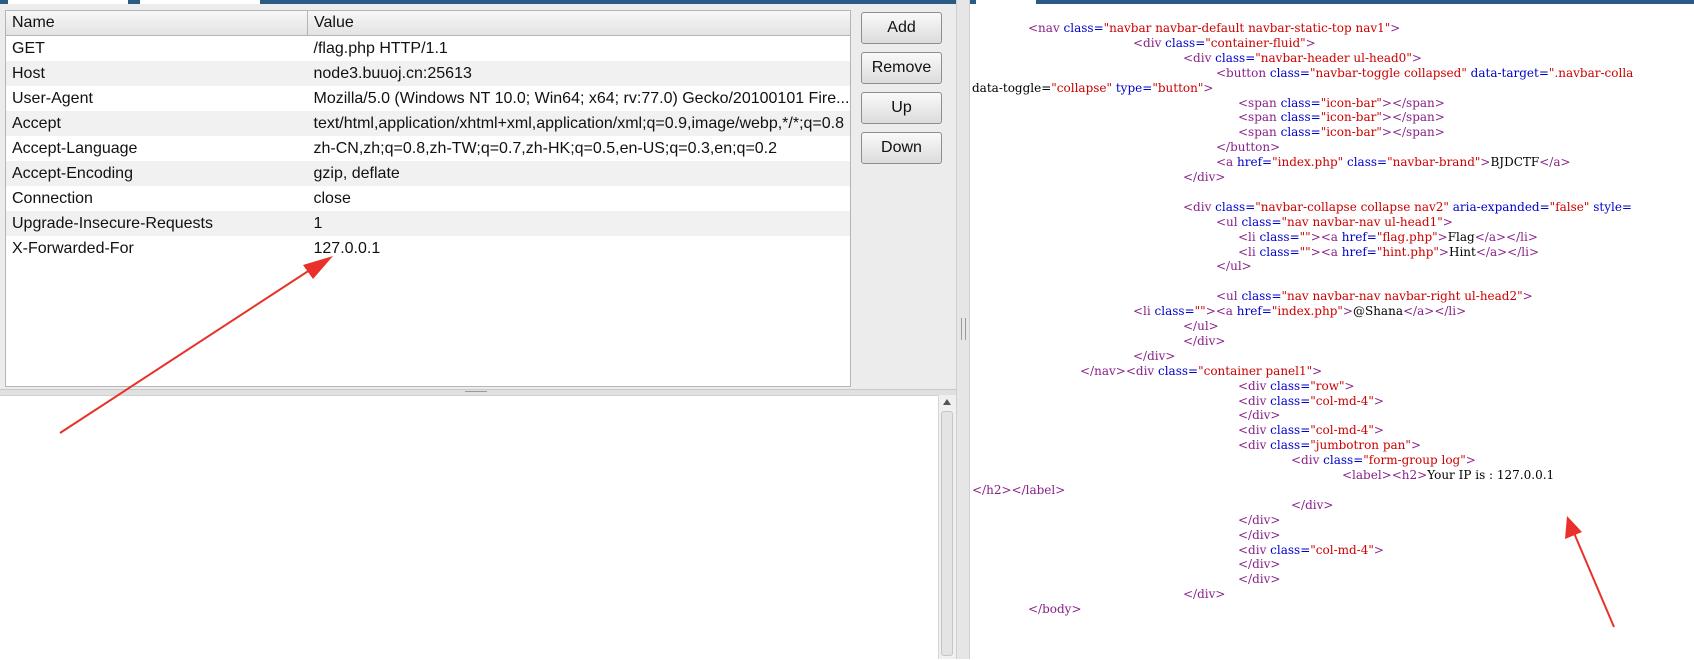 The image size is (1694, 660). I want to click on pane-splitter-vertical, so click(963, 329).